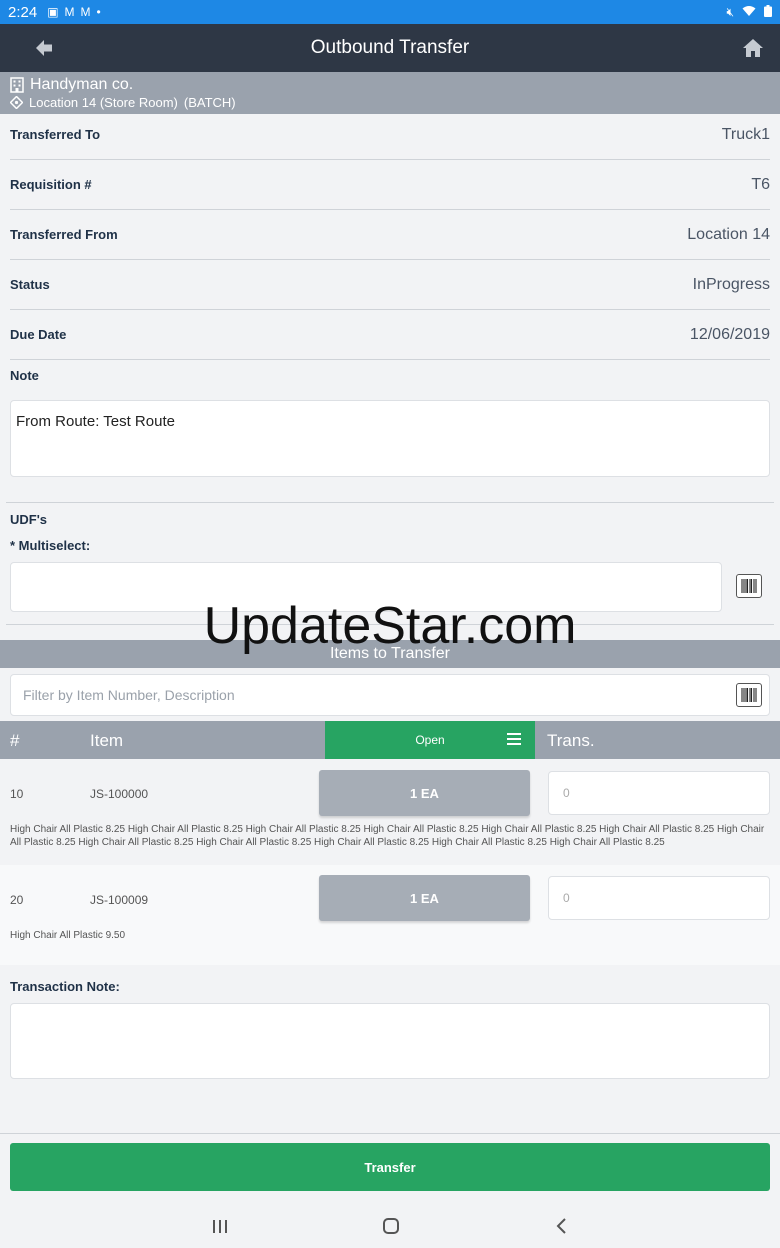 Image resolution: width=780 pixels, height=1248 pixels. I want to click on recent-apps-icon, so click(220, 1226).